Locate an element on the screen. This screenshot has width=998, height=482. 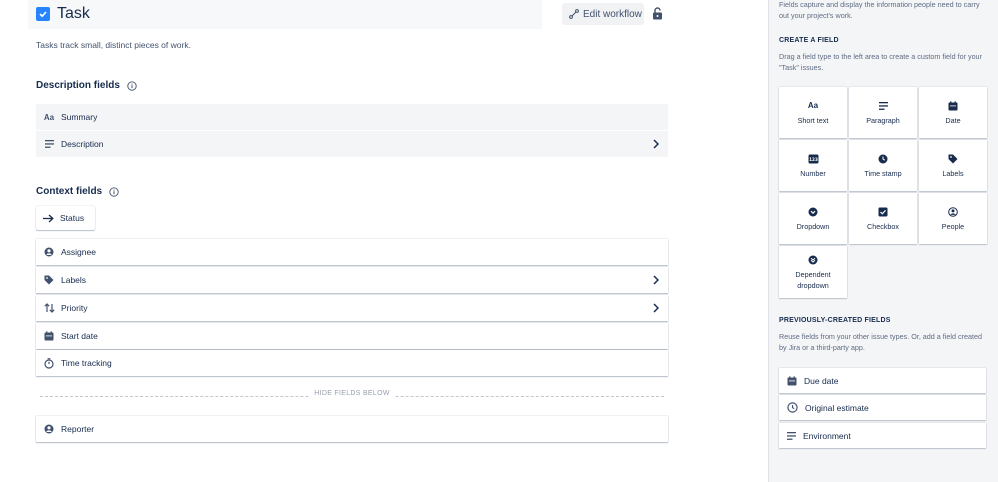
field-type-label: Dependent dropdown is located at coordinates (813, 279).